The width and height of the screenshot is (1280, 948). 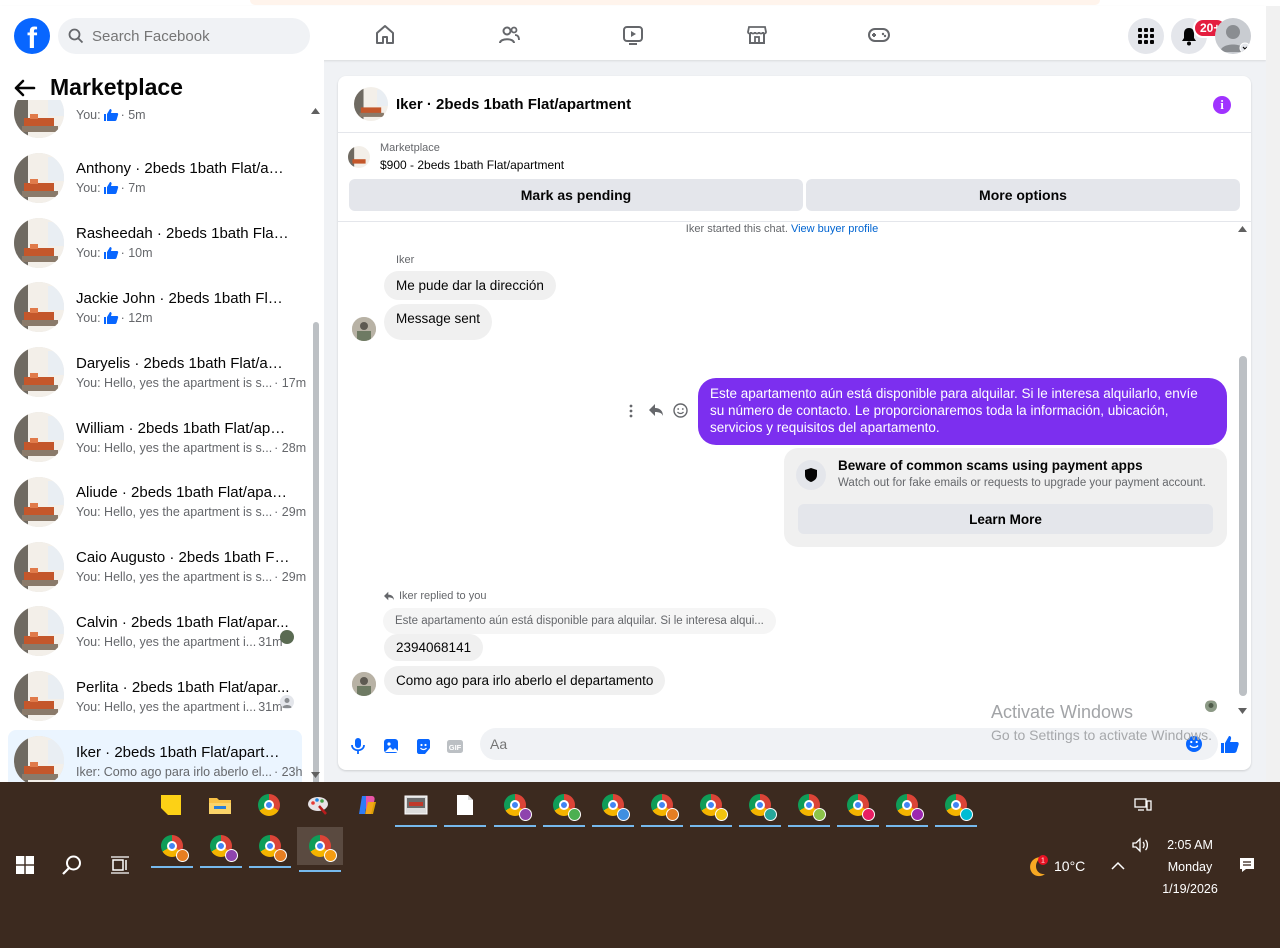 What do you see at coordinates (1273, 394) in the screenshot?
I see `page-scrollbar` at bounding box center [1273, 394].